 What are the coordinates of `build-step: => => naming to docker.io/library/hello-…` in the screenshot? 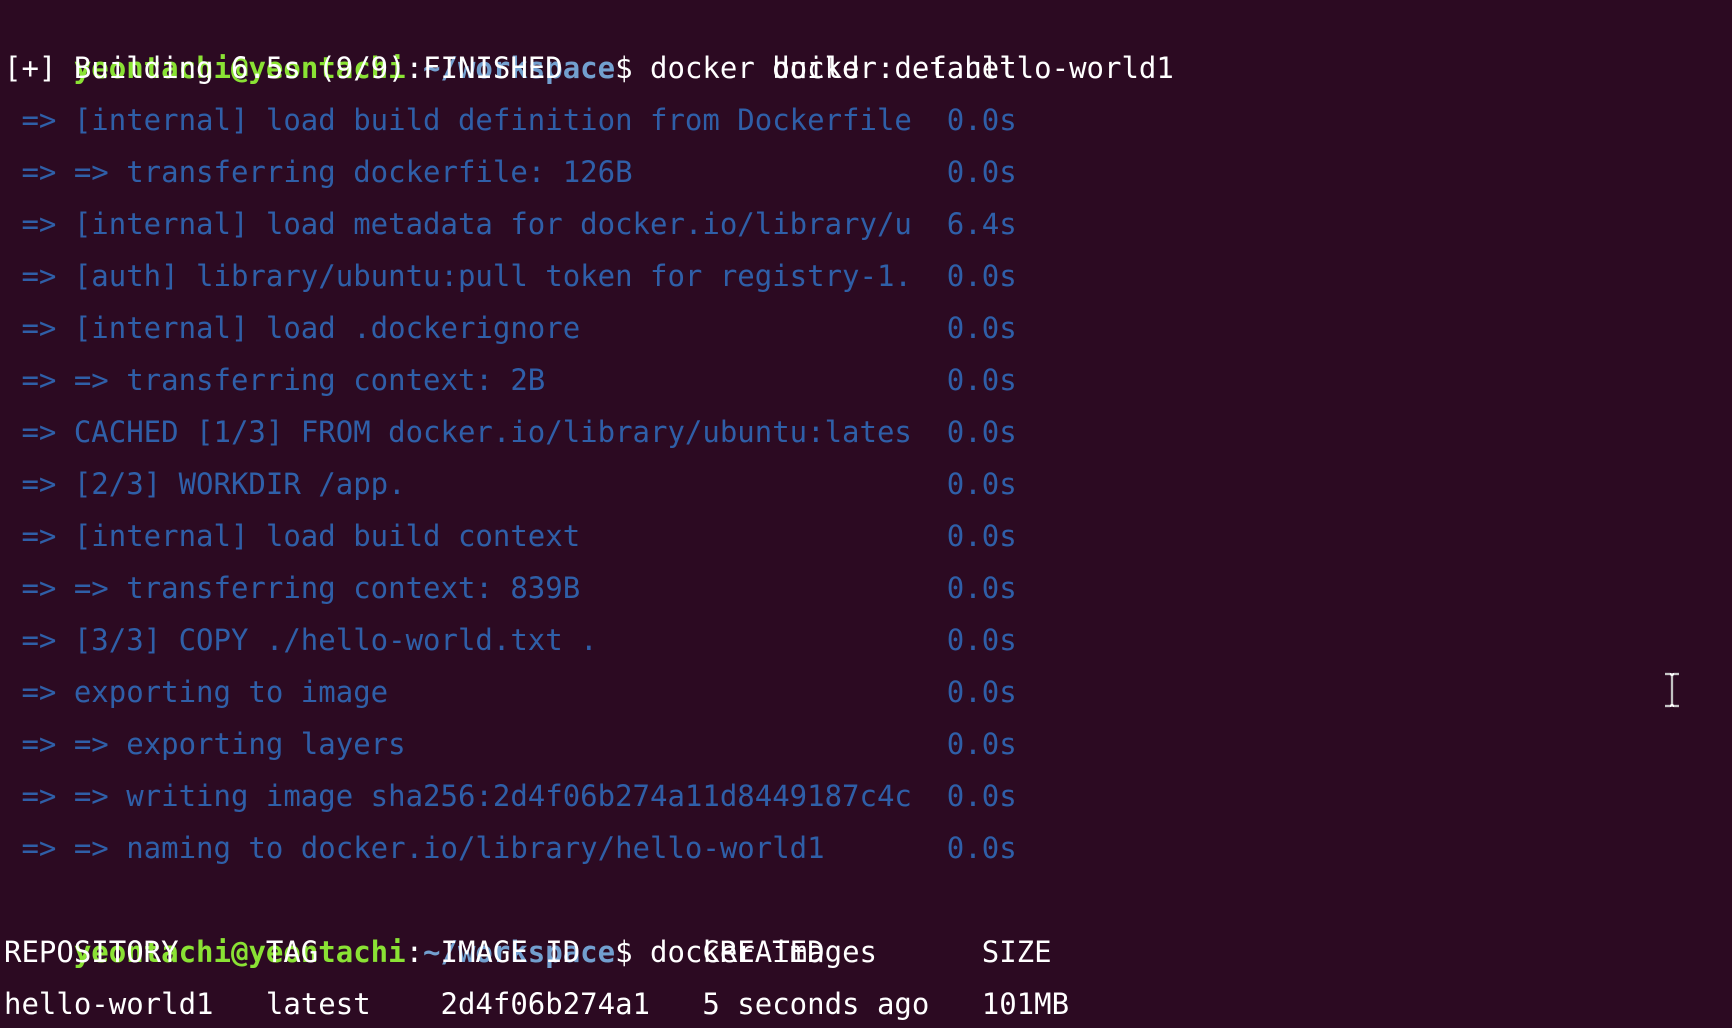 It's located at (510, 848).